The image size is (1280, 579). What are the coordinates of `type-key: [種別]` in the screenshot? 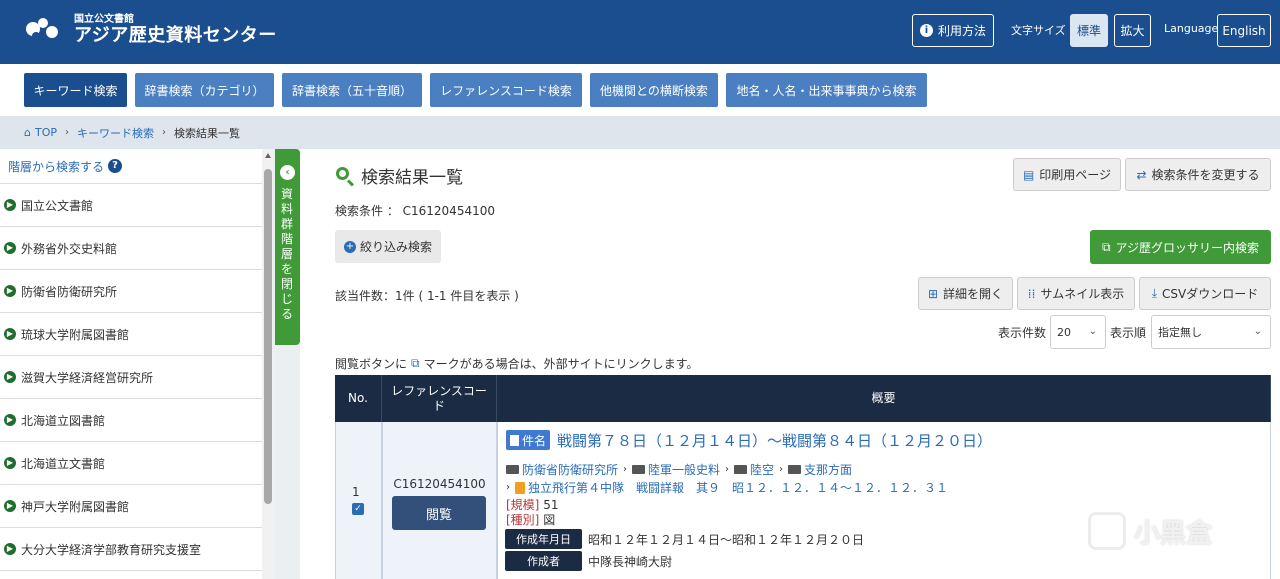 It's located at (523, 520).